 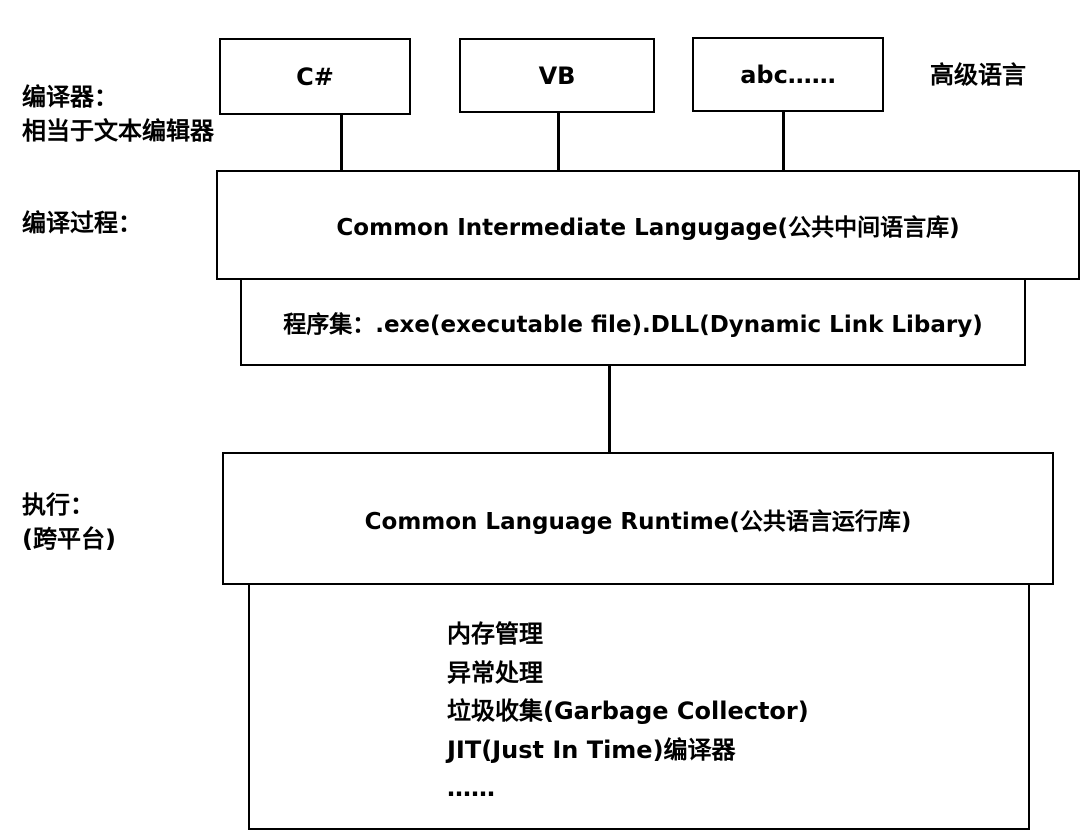 What do you see at coordinates (638, 521) in the screenshot?
I see `clr-label: Common Language Runtime(公共语言运行库)` at bounding box center [638, 521].